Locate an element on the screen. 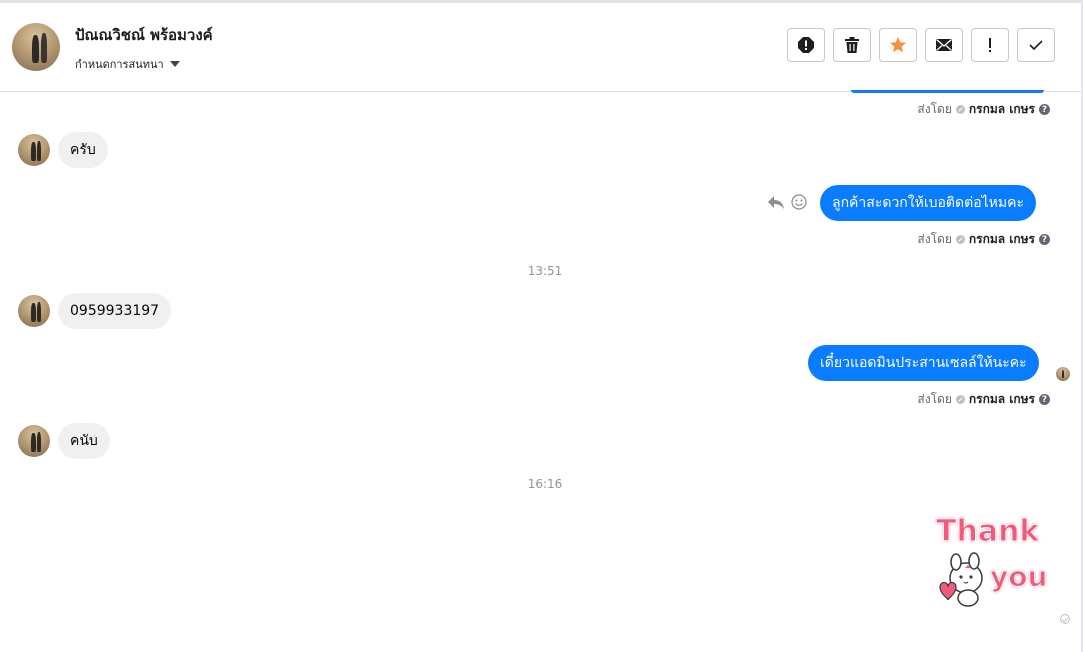 This screenshot has width=1083, height=652. envelope-icon is located at coordinates (944, 44).